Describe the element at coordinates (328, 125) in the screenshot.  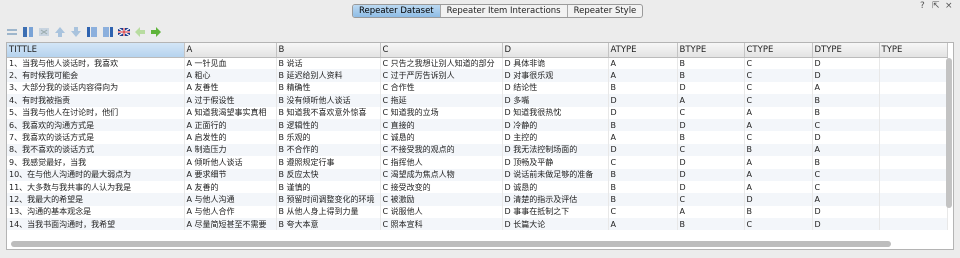
I see `table-cell: B 逻辑性的` at that location.